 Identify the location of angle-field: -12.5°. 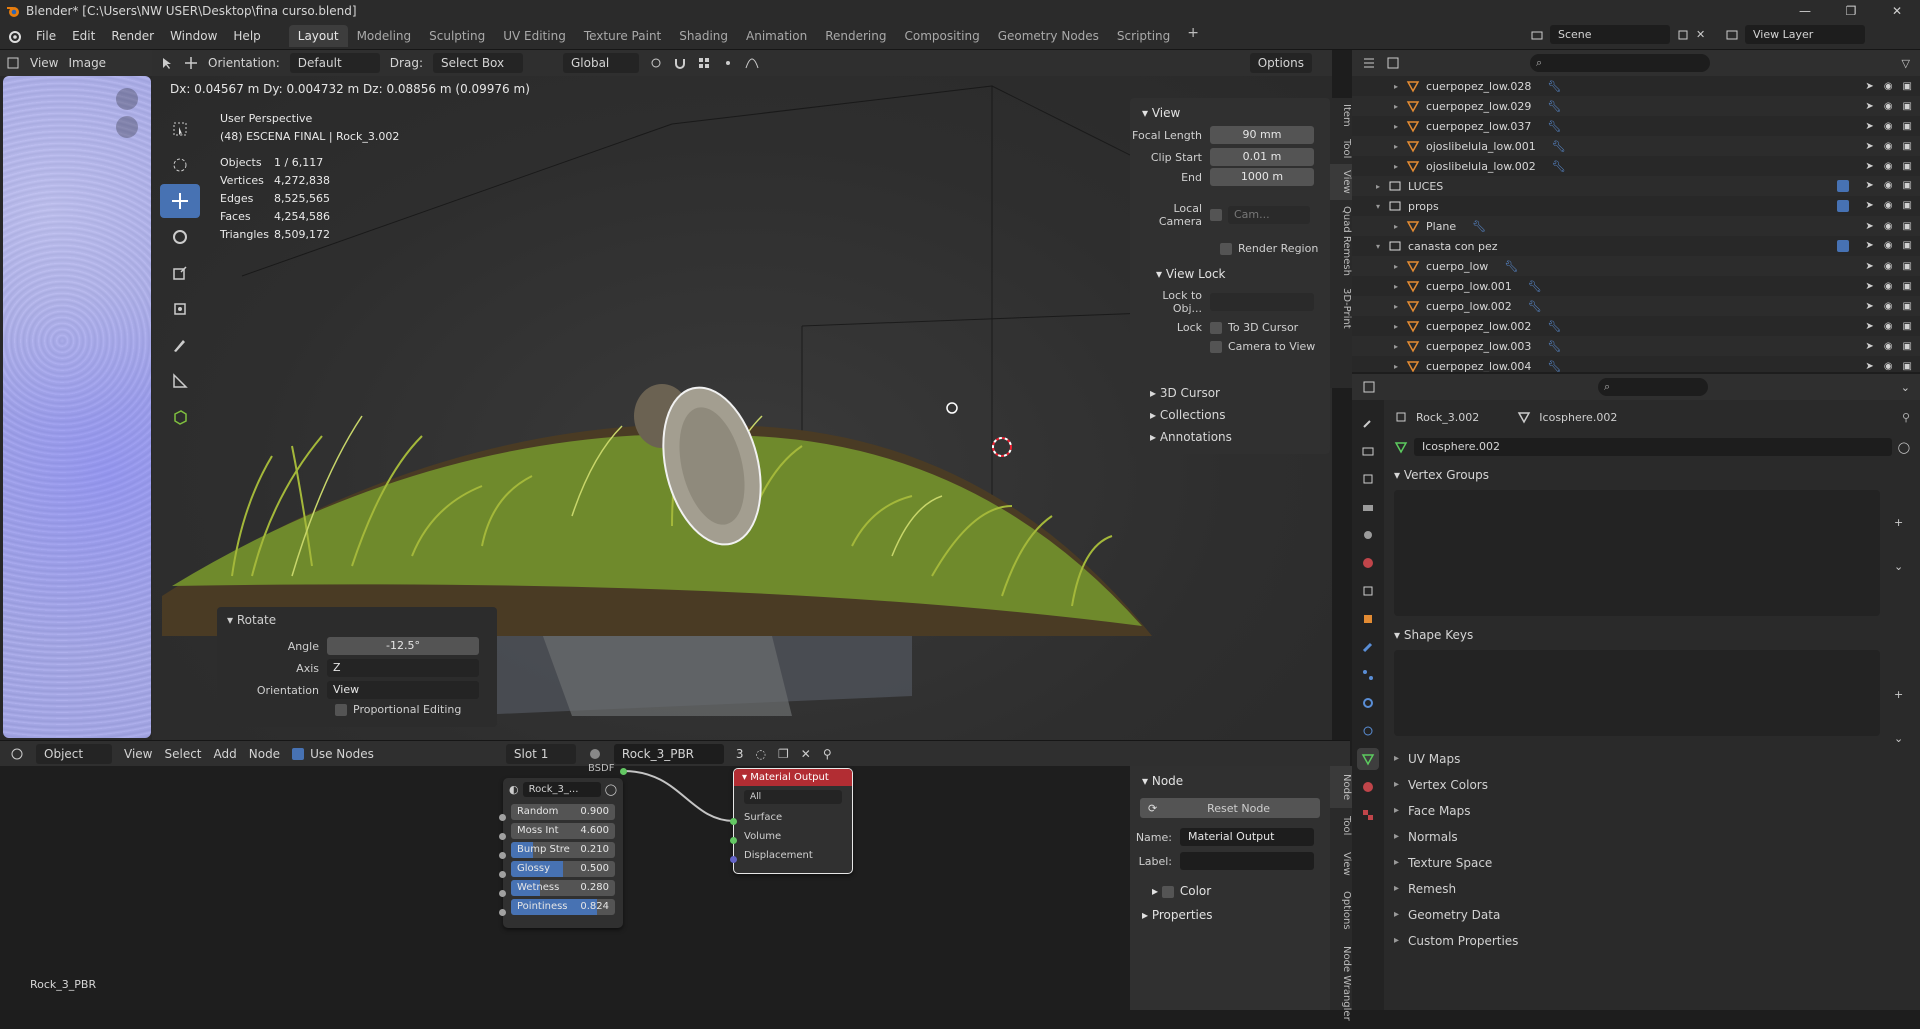
(403, 646).